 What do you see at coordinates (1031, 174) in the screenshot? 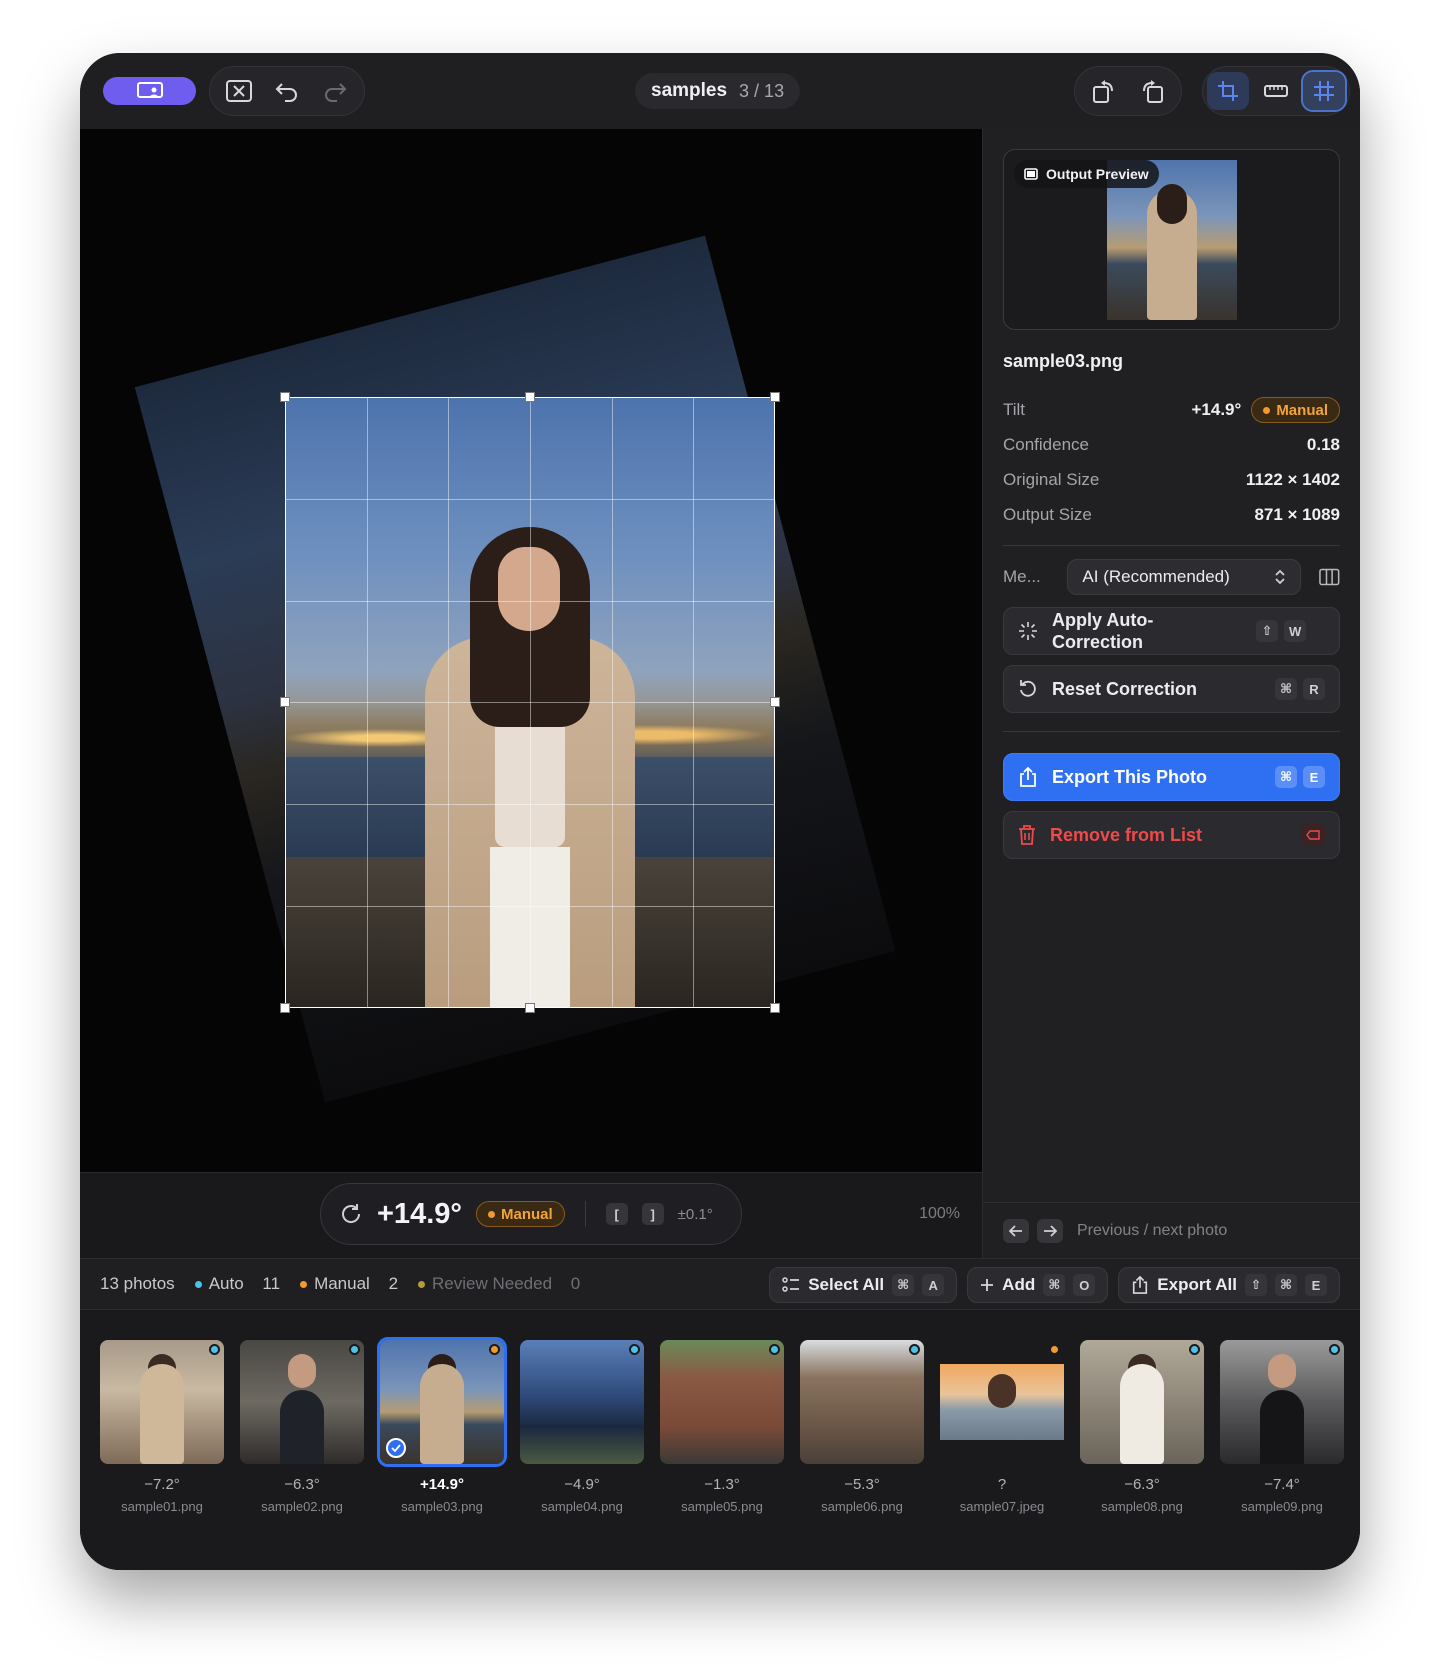
I see `screen-icon` at bounding box center [1031, 174].